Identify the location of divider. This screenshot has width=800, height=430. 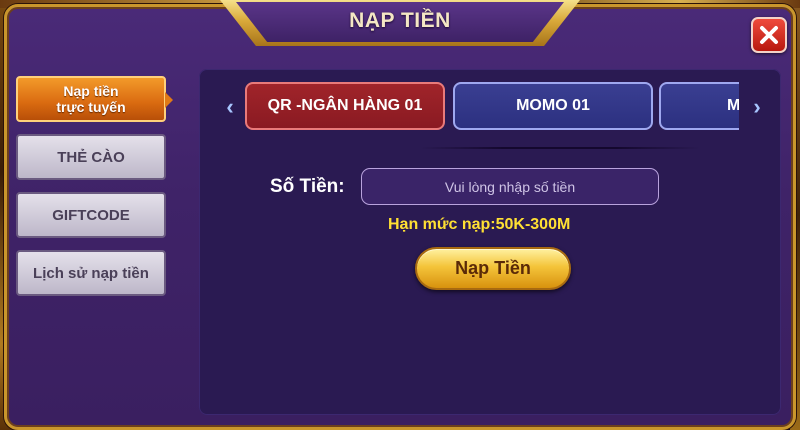
(560, 148).